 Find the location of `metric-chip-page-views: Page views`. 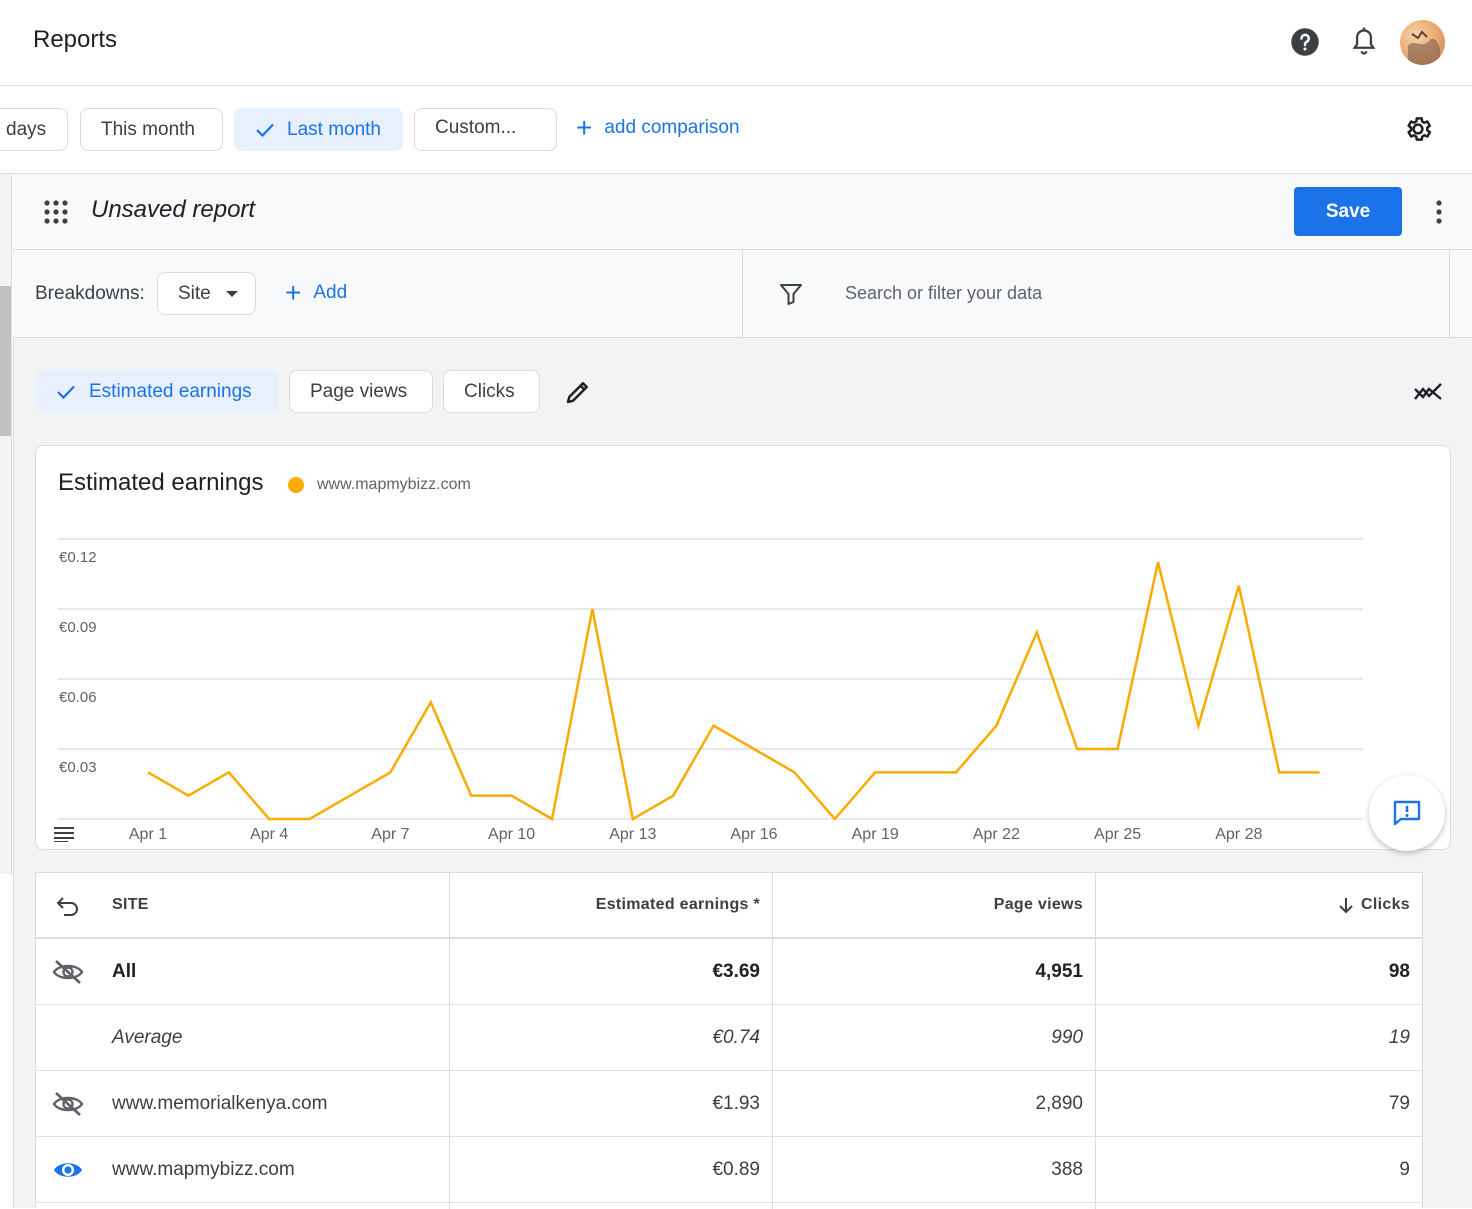

metric-chip-page-views: Page views is located at coordinates (361, 391).